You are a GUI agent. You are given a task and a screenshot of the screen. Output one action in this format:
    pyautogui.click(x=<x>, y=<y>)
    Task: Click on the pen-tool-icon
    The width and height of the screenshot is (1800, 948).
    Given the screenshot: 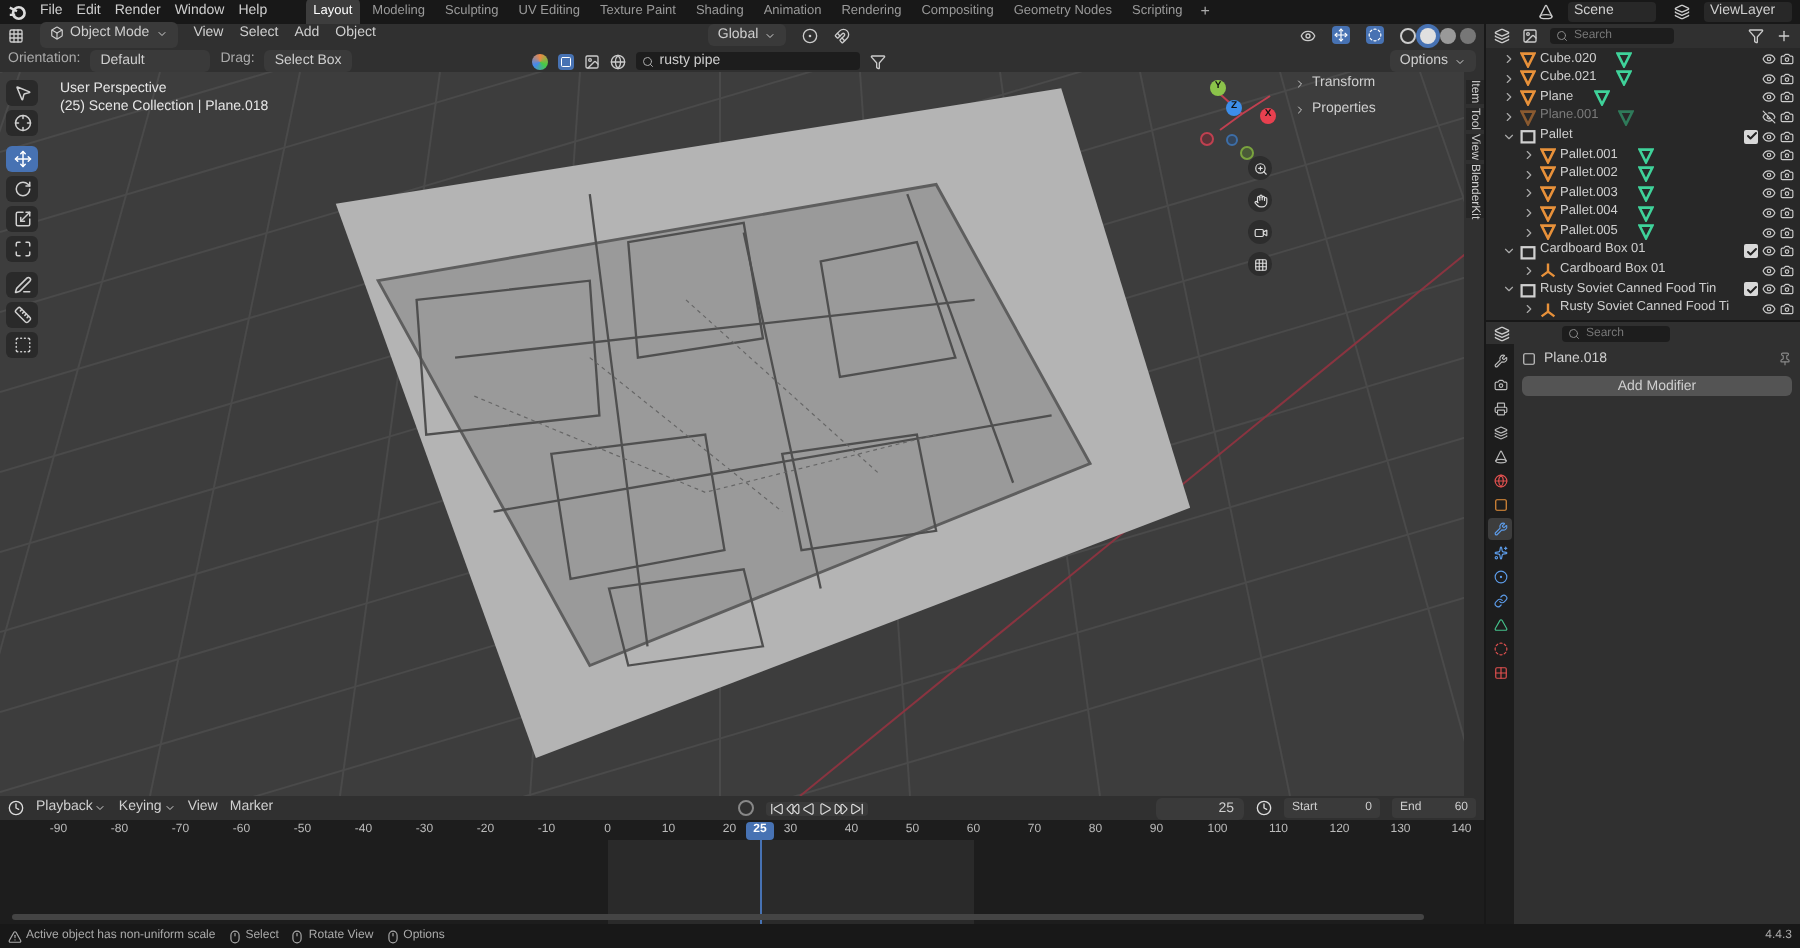 What is the action you would take?
    pyautogui.click(x=22, y=285)
    